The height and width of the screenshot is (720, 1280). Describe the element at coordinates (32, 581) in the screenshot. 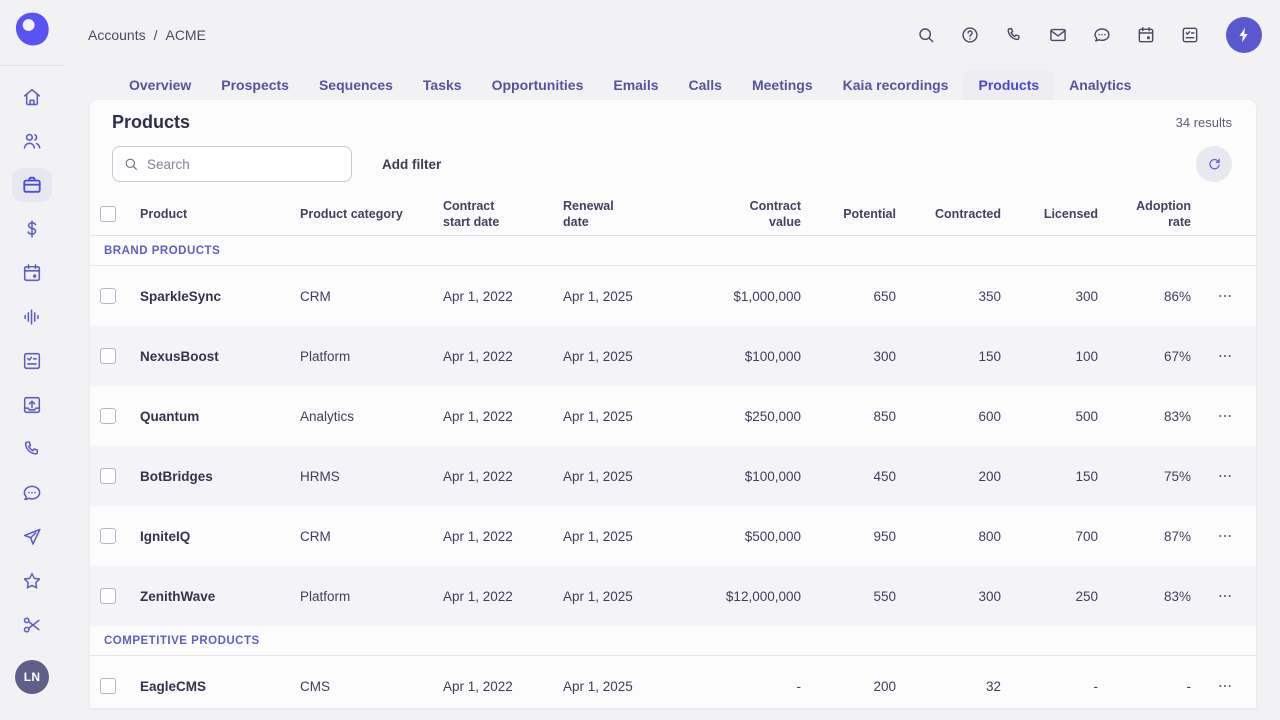

I see `sidebar-item-favorites` at that location.